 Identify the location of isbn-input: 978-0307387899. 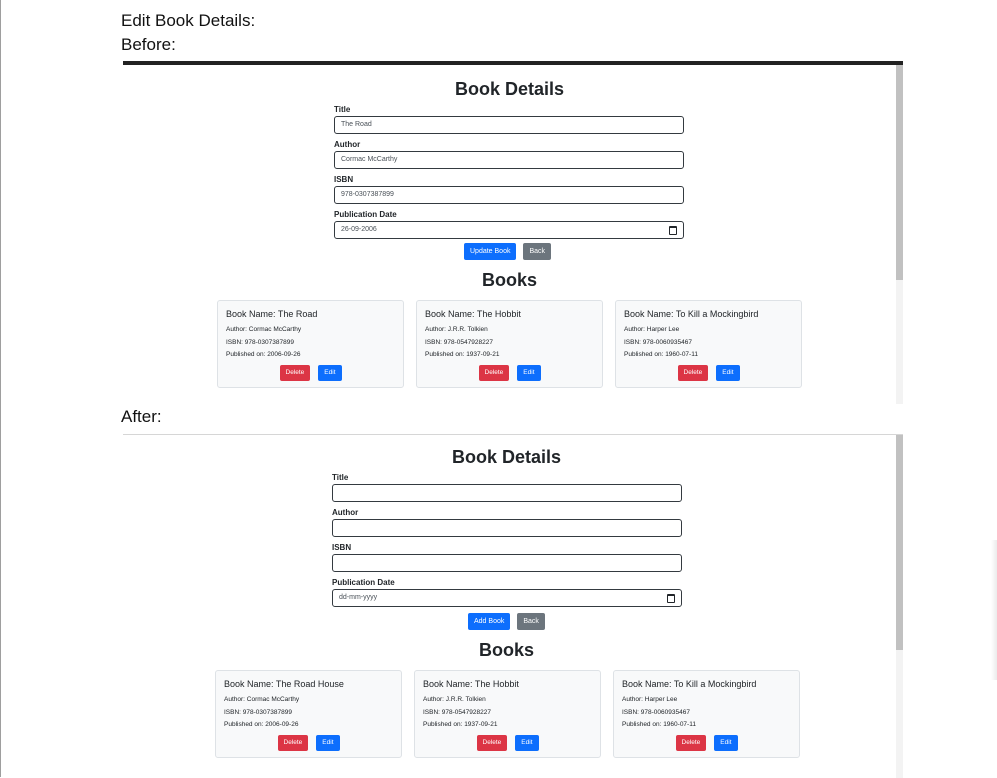
(509, 195).